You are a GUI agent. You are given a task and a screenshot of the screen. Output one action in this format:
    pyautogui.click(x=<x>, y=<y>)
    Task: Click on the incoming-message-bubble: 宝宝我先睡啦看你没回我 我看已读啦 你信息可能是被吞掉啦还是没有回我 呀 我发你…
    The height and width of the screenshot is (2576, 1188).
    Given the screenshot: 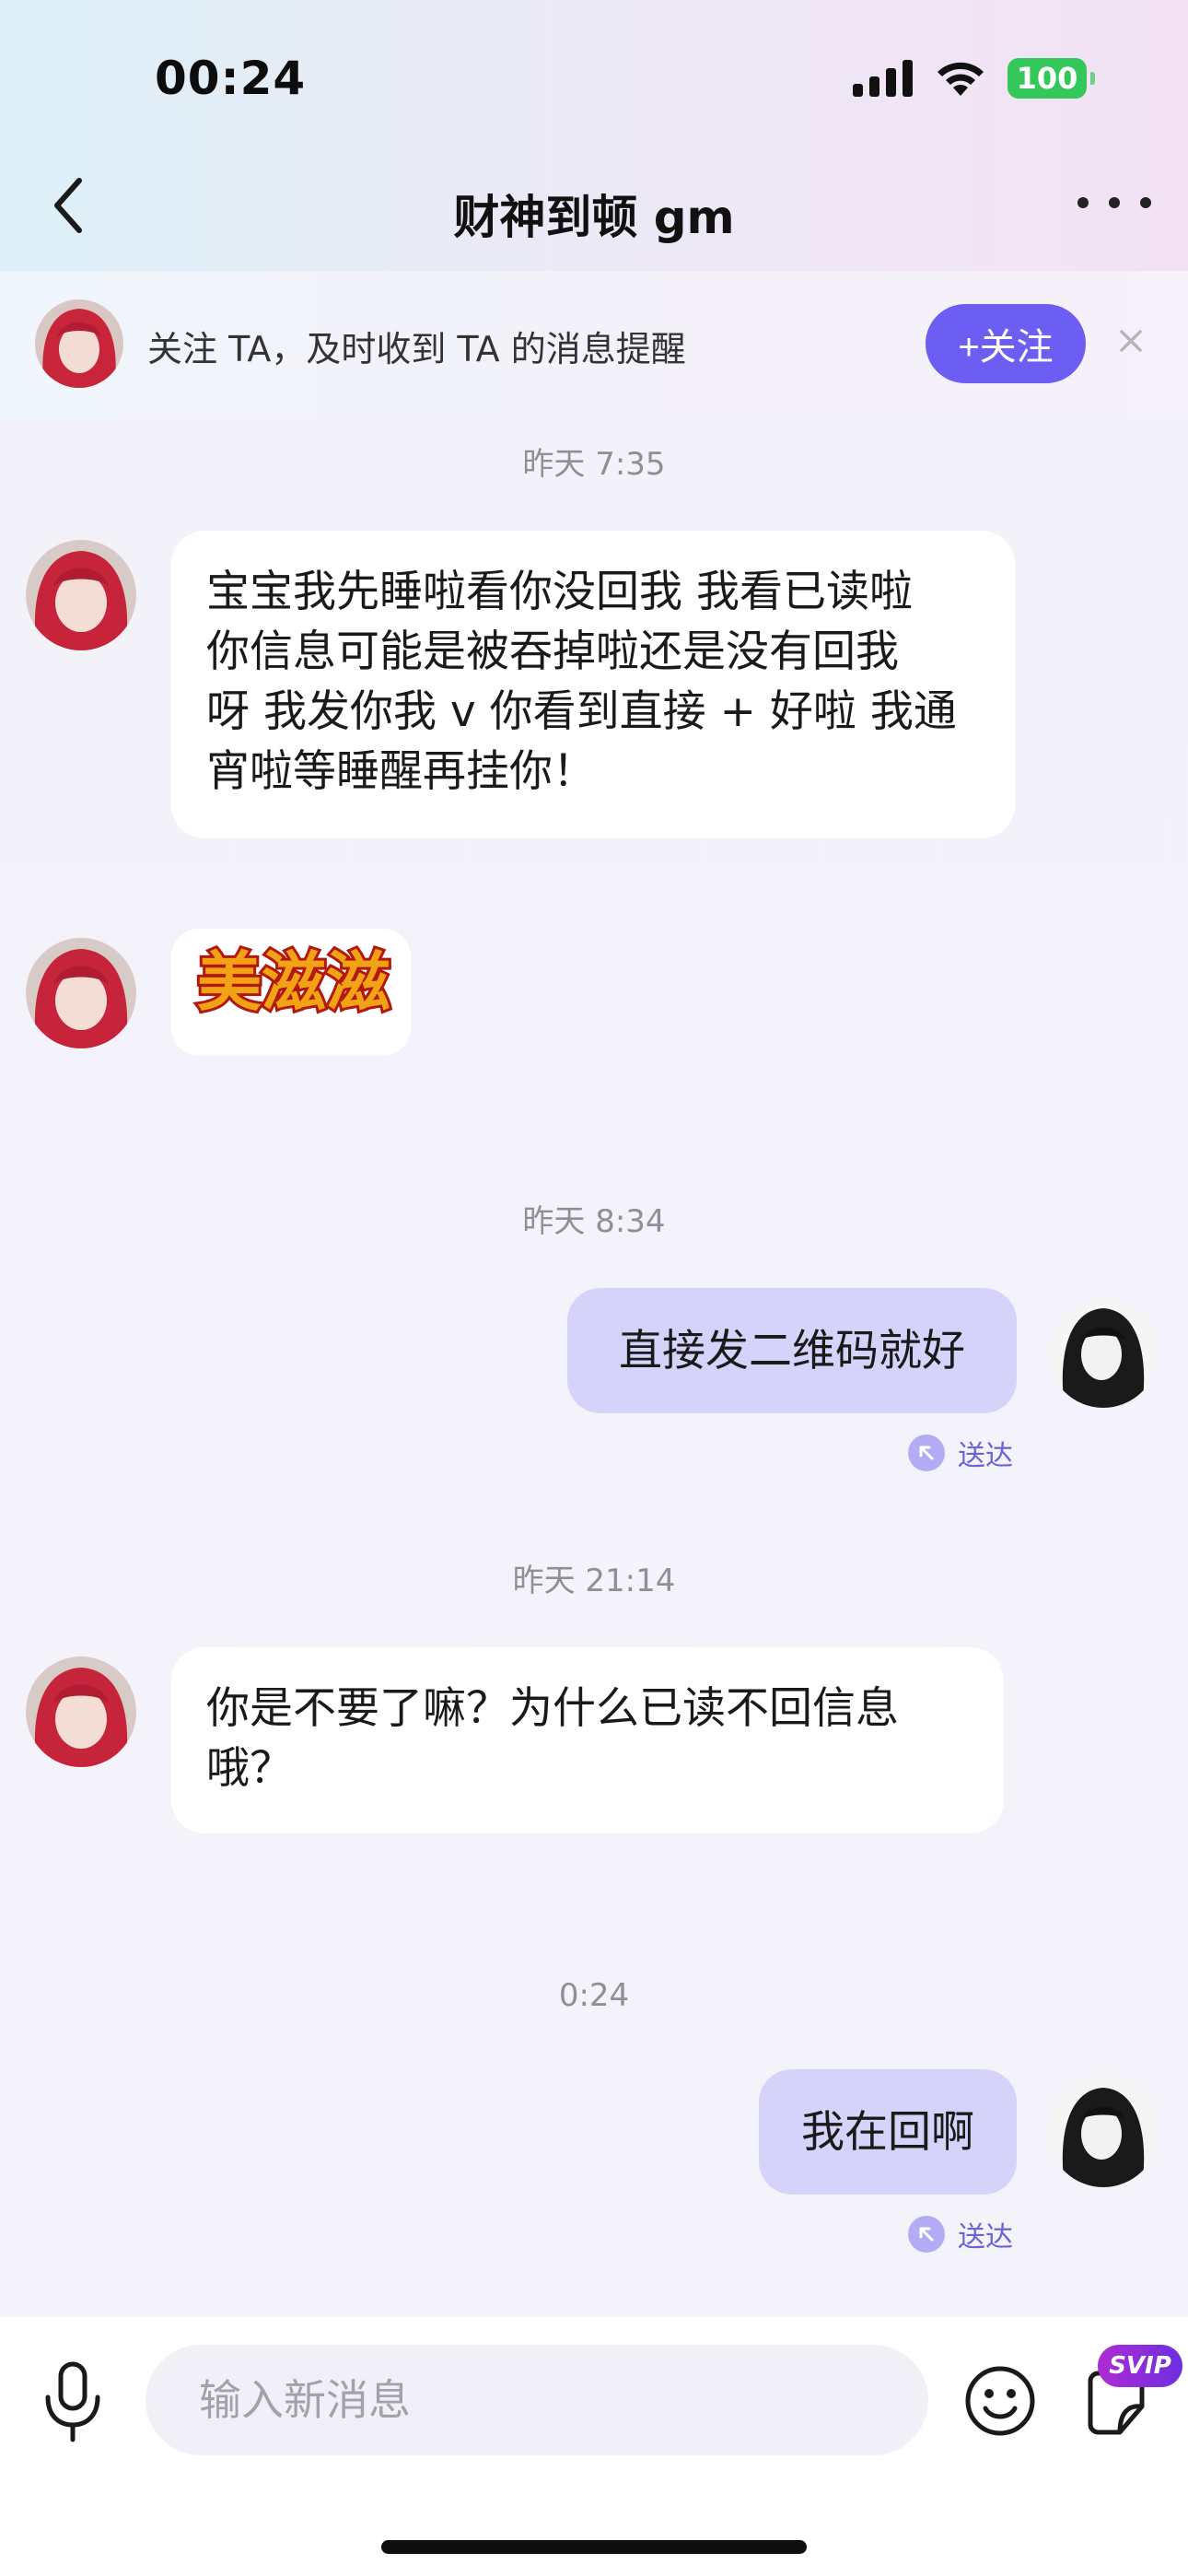 What is the action you would take?
    pyautogui.click(x=593, y=684)
    